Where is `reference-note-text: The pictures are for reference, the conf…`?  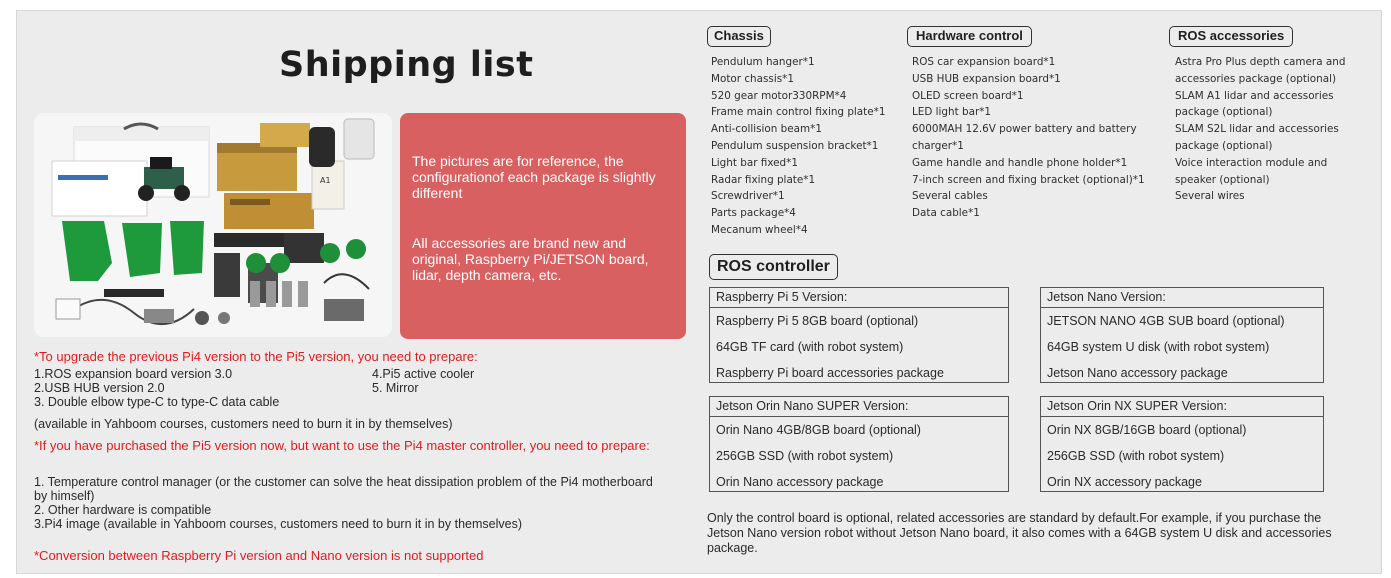 reference-note-text: The pictures are for reference, the conf… is located at coordinates (534, 177).